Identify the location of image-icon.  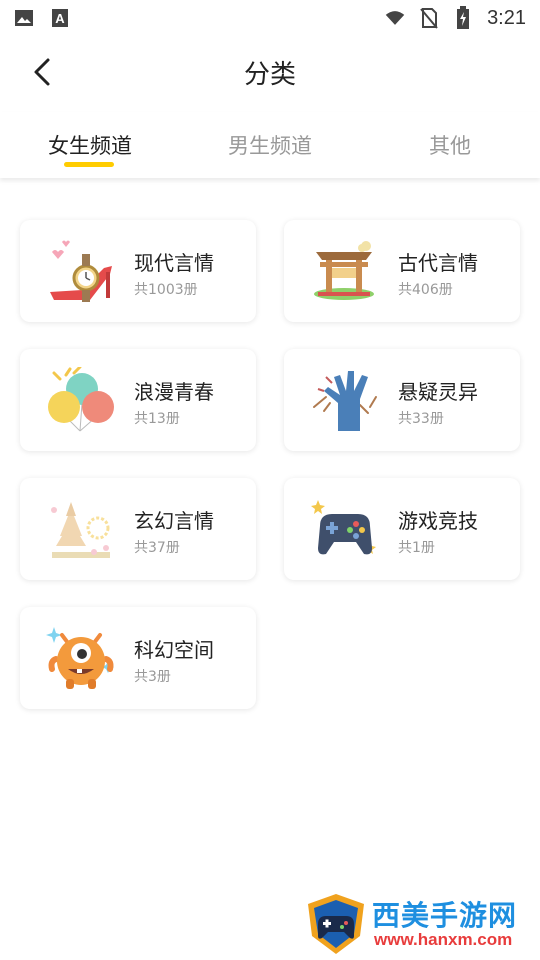
(24, 18).